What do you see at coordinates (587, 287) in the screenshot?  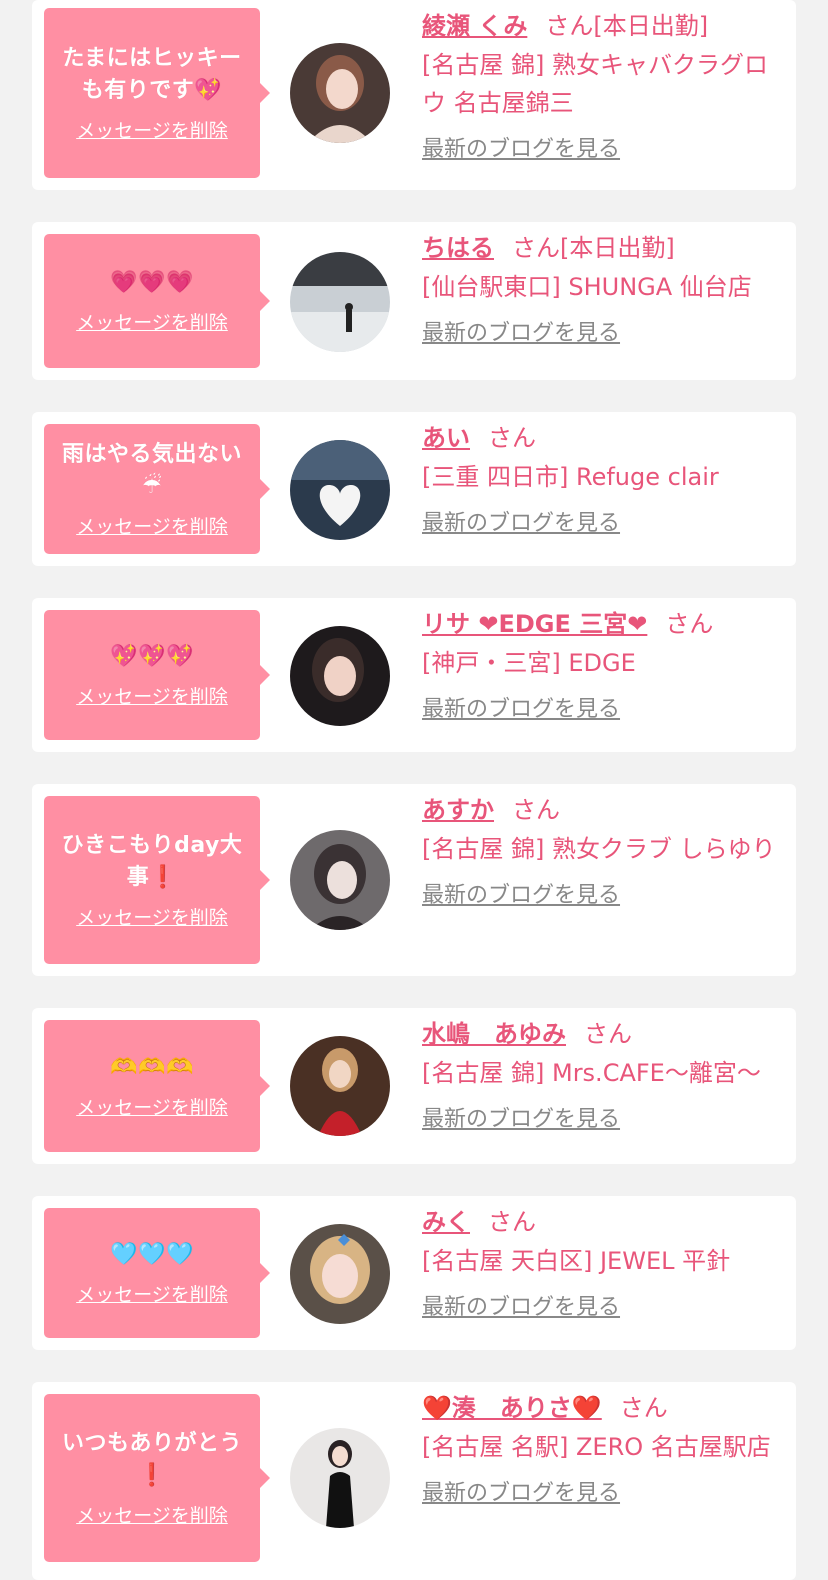 I see `shop-name: [仙台駅東口] SHUNGA 仙台店` at bounding box center [587, 287].